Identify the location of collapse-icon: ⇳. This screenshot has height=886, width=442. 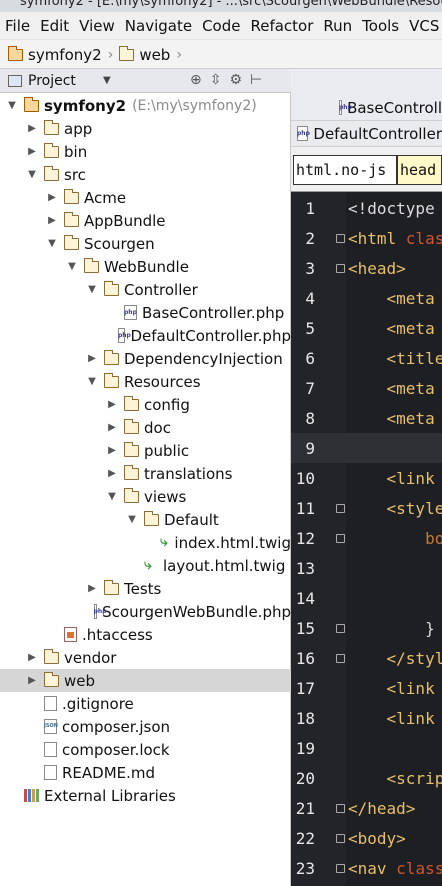
(216, 80).